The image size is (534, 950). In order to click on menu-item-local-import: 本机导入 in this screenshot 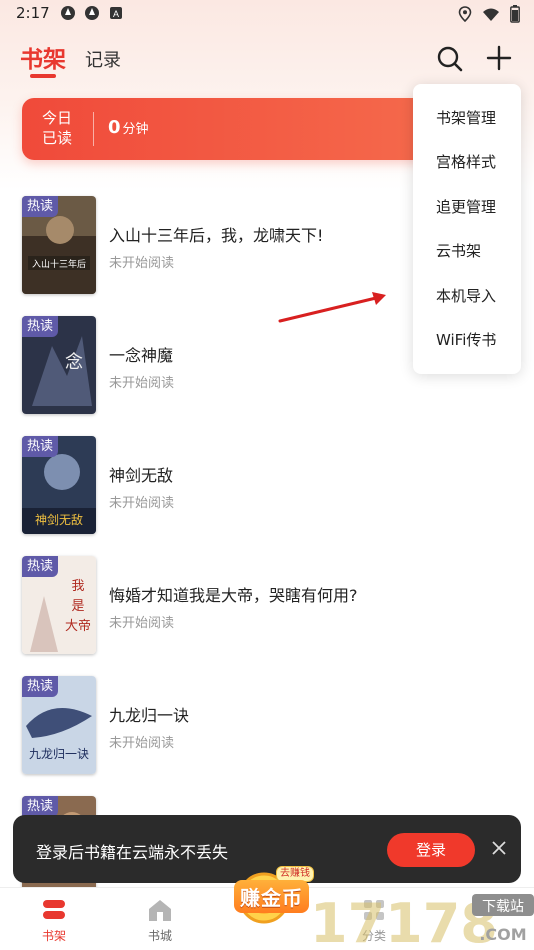, I will do `click(467, 296)`.